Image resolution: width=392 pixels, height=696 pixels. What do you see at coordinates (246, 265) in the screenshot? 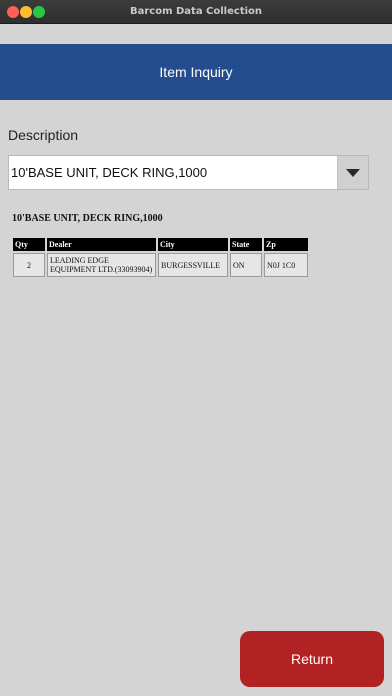
I see `cell-state: ON` at bounding box center [246, 265].